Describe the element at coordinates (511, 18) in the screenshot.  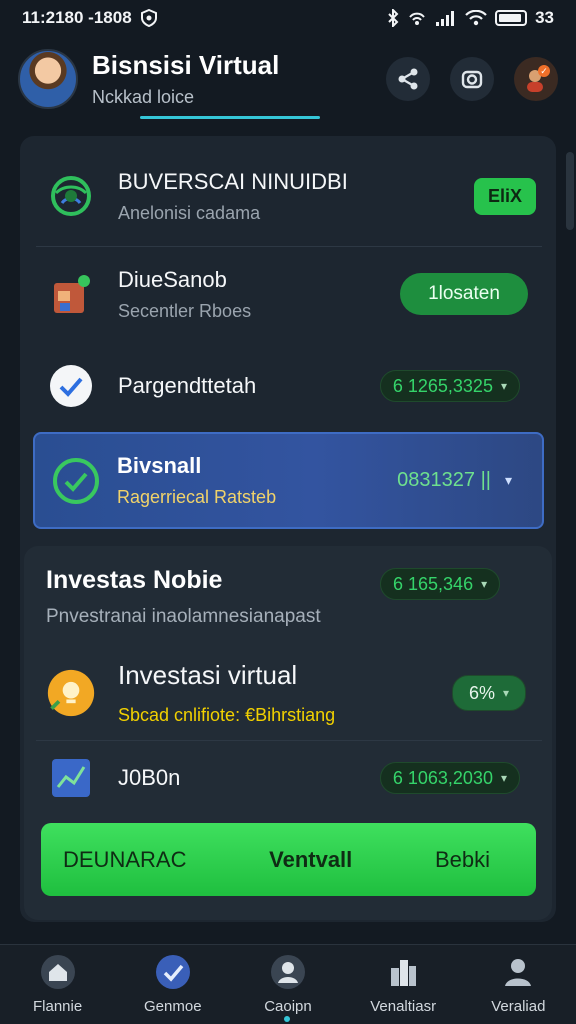
I see `battery-icon` at that location.